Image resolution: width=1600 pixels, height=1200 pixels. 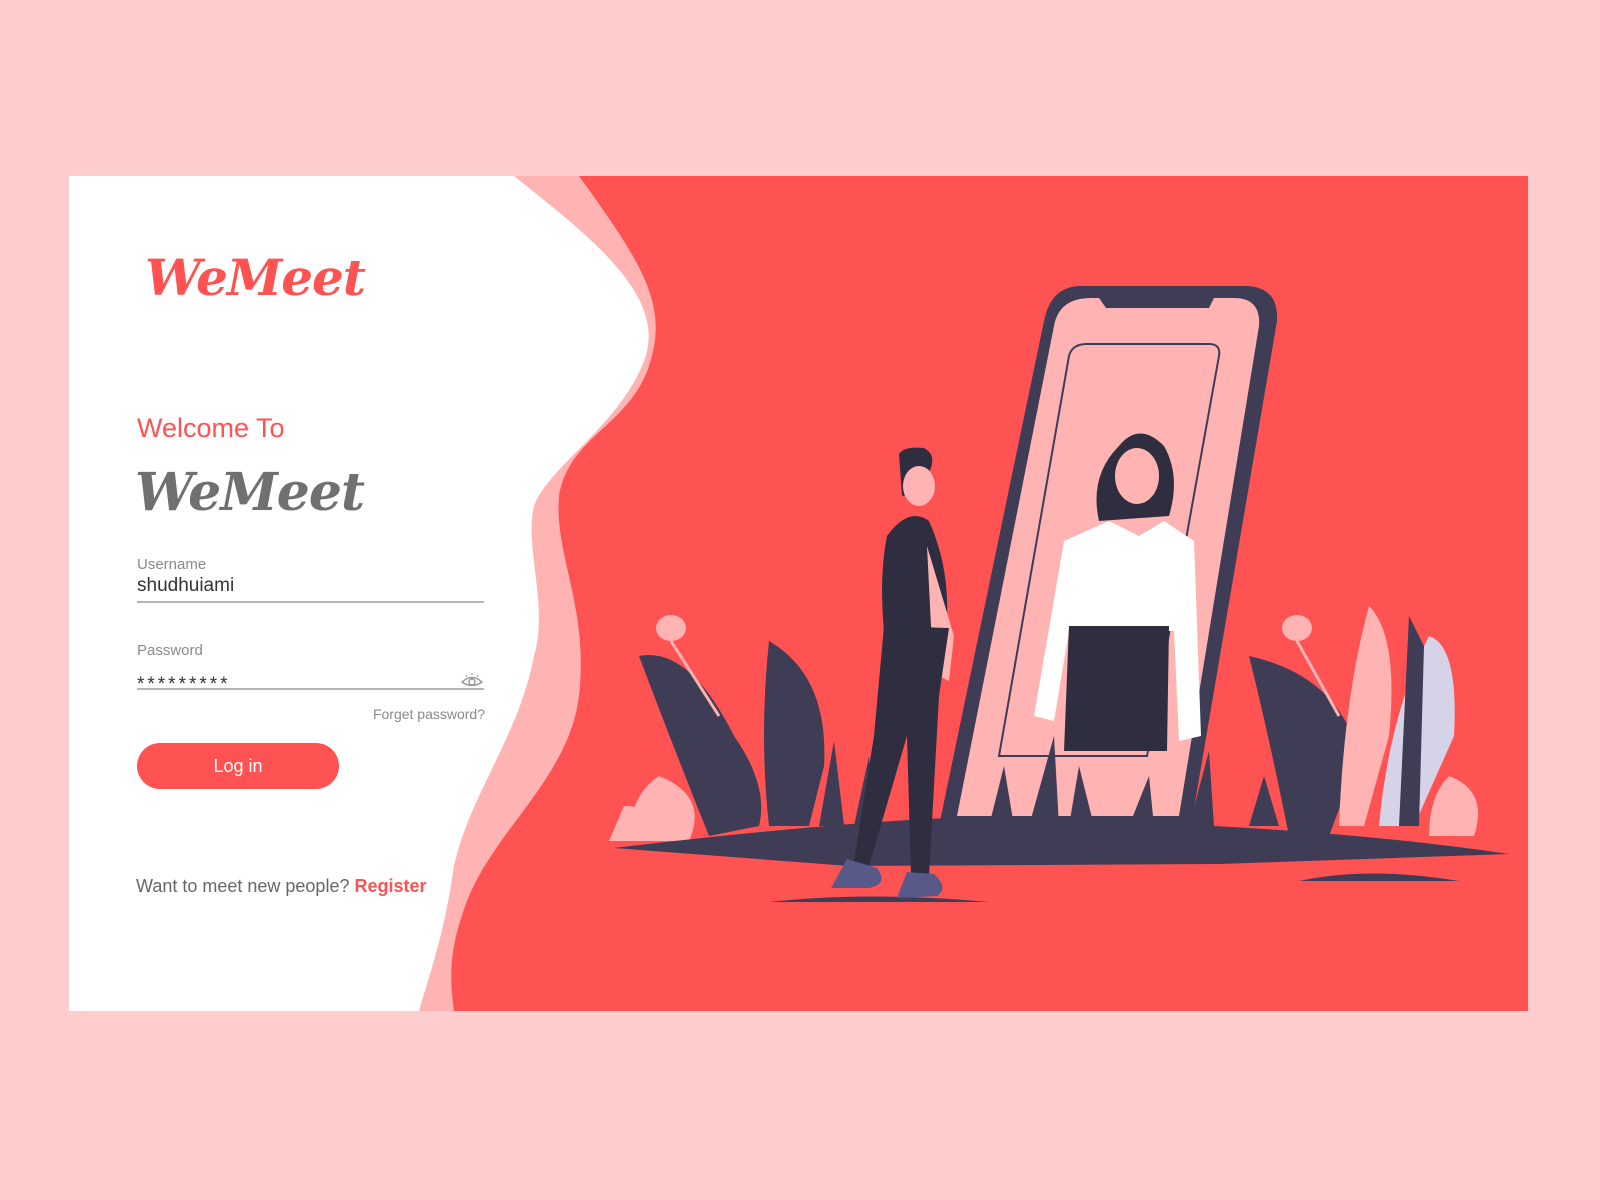 What do you see at coordinates (170, 650) in the screenshot?
I see `password-label: Password` at bounding box center [170, 650].